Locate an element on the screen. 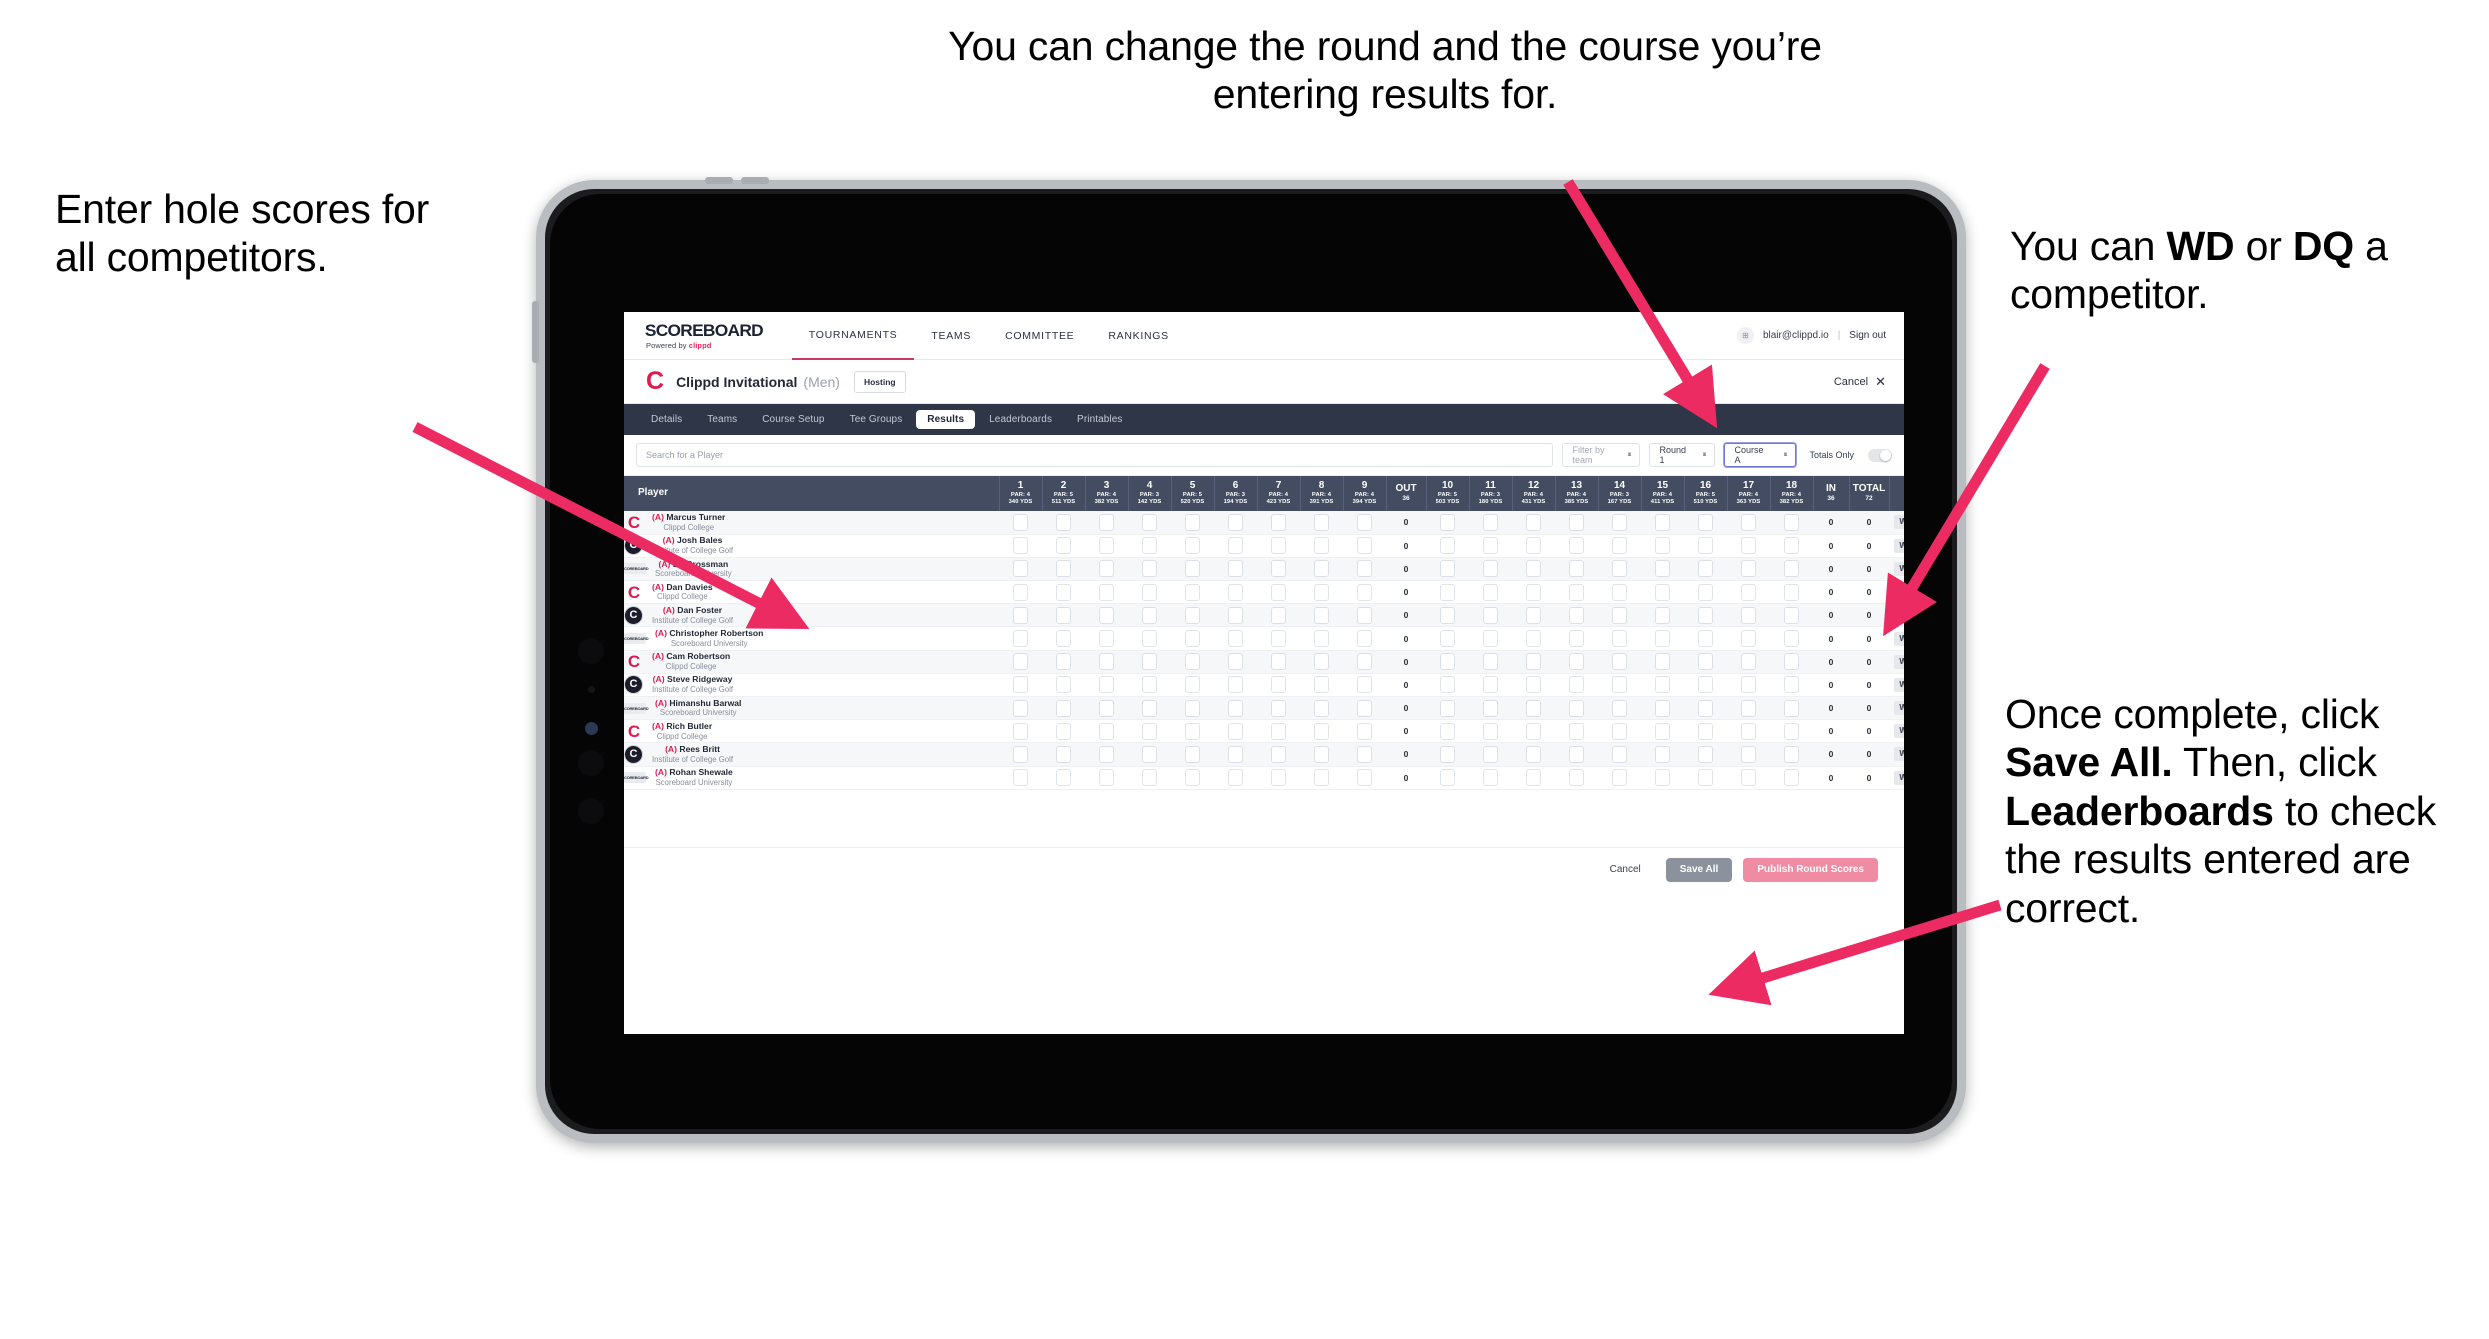 The width and height of the screenshot is (2489, 1339). nav-committee: COMMITTEE is located at coordinates (1039, 336).